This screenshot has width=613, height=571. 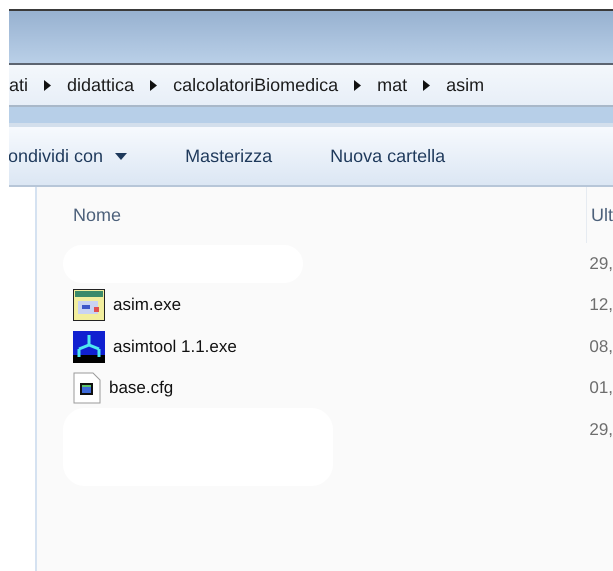 What do you see at coordinates (600, 346) in the screenshot?
I see `date-cell-text: 08,` at bounding box center [600, 346].